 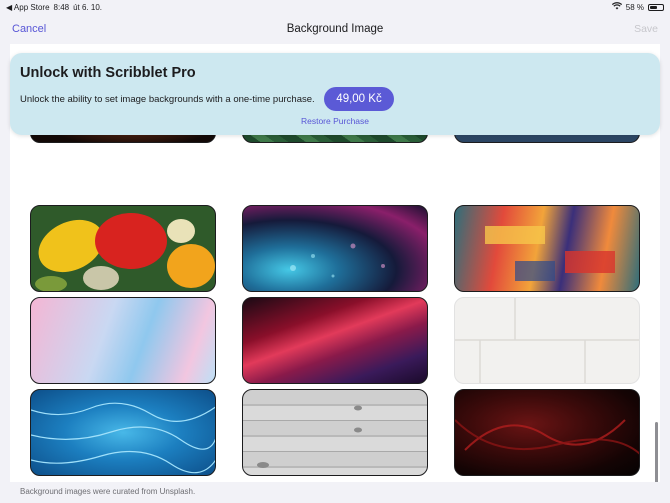 I want to click on image-tile-rain-drops-glass, so click(x=335, y=248).